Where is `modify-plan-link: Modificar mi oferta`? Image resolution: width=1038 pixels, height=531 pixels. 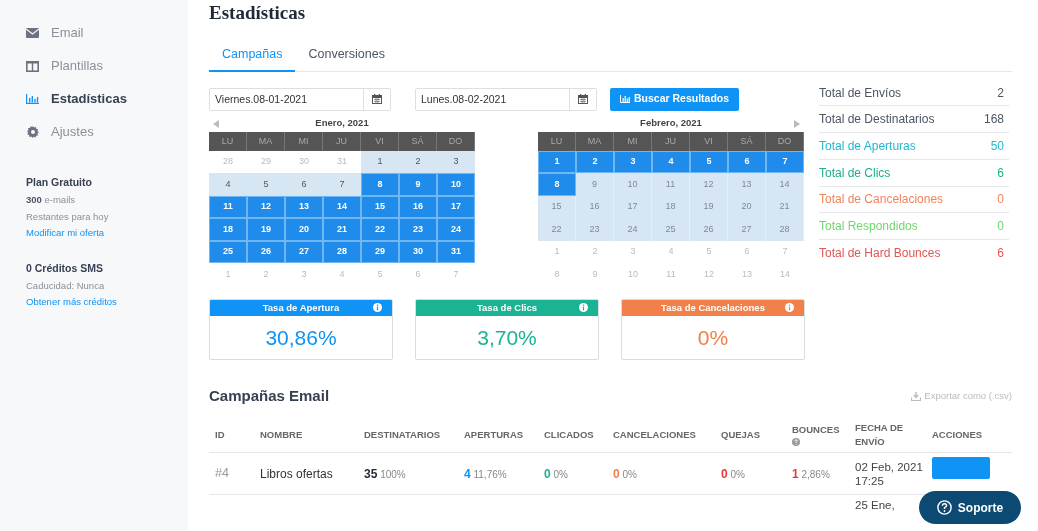
modify-plan-link: Modificar mi oferta is located at coordinates (65, 233).